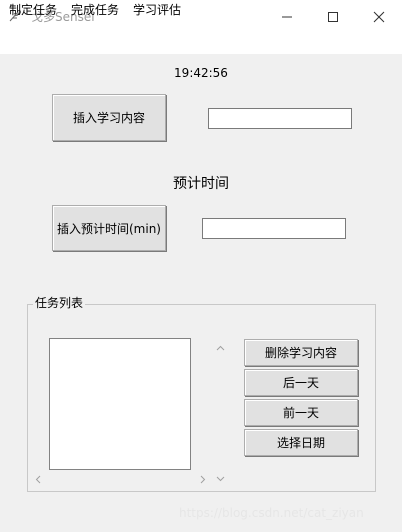 This screenshot has height=532, width=402. I want to click on next-day-label: 后一天, so click(300, 383).